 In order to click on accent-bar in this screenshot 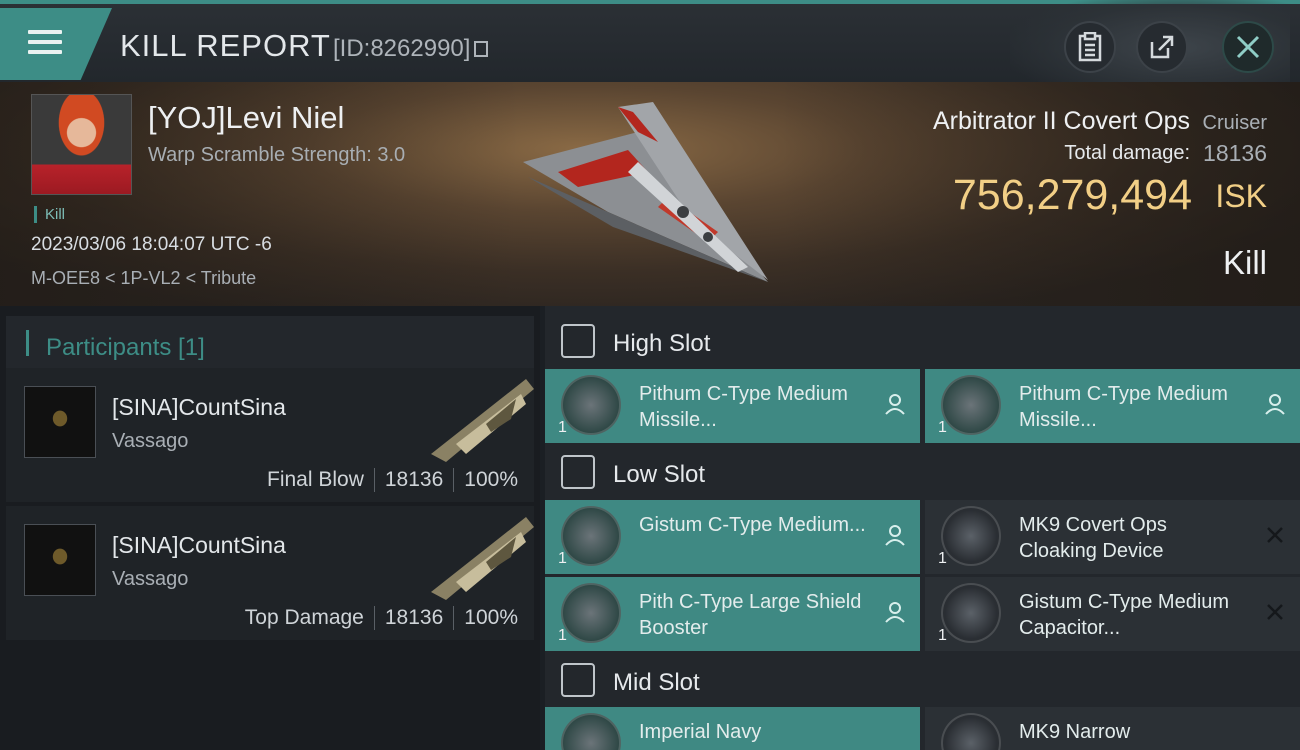, I will do `click(27, 343)`.